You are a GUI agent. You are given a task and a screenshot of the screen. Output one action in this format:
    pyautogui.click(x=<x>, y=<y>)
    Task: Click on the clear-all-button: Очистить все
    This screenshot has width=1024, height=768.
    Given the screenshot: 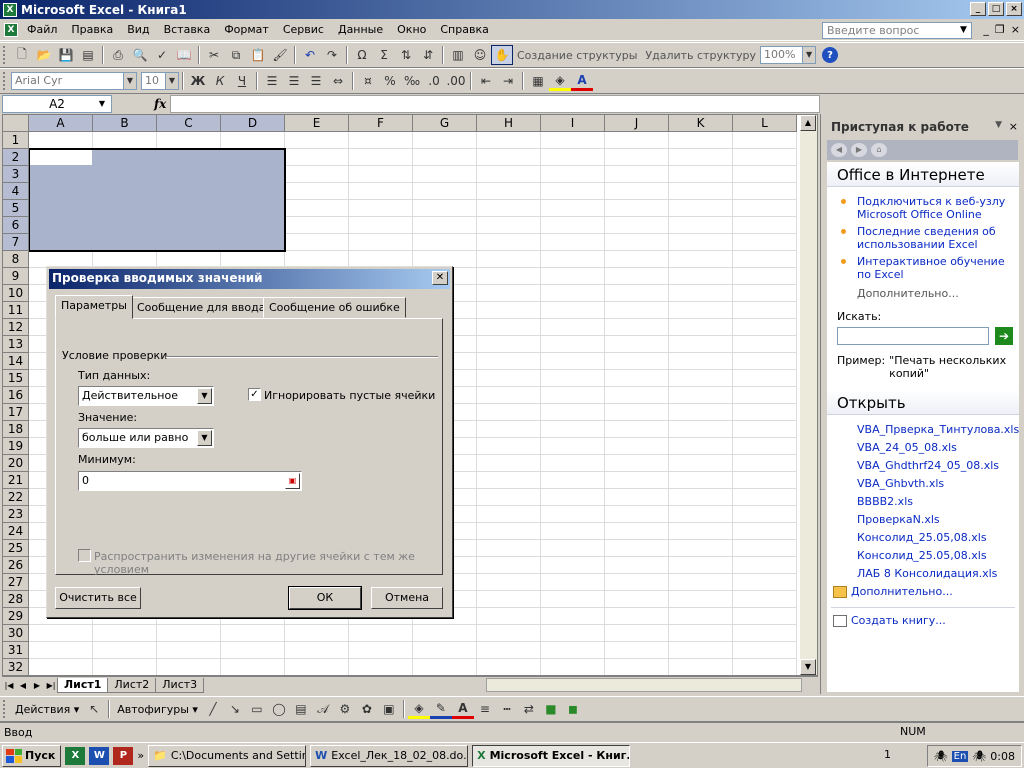 What is the action you would take?
    pyautogui.click(x=98, y=598)
    